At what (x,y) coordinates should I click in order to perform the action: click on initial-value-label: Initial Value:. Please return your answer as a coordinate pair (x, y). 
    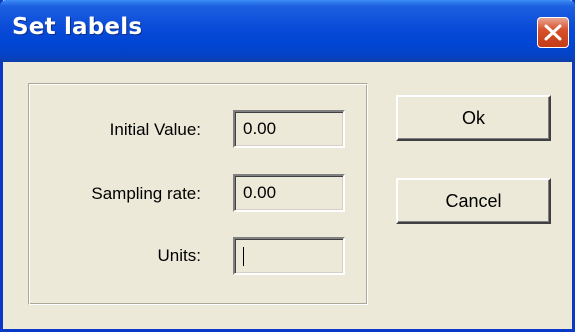
    Looking at the image, I should click on (155, 129).